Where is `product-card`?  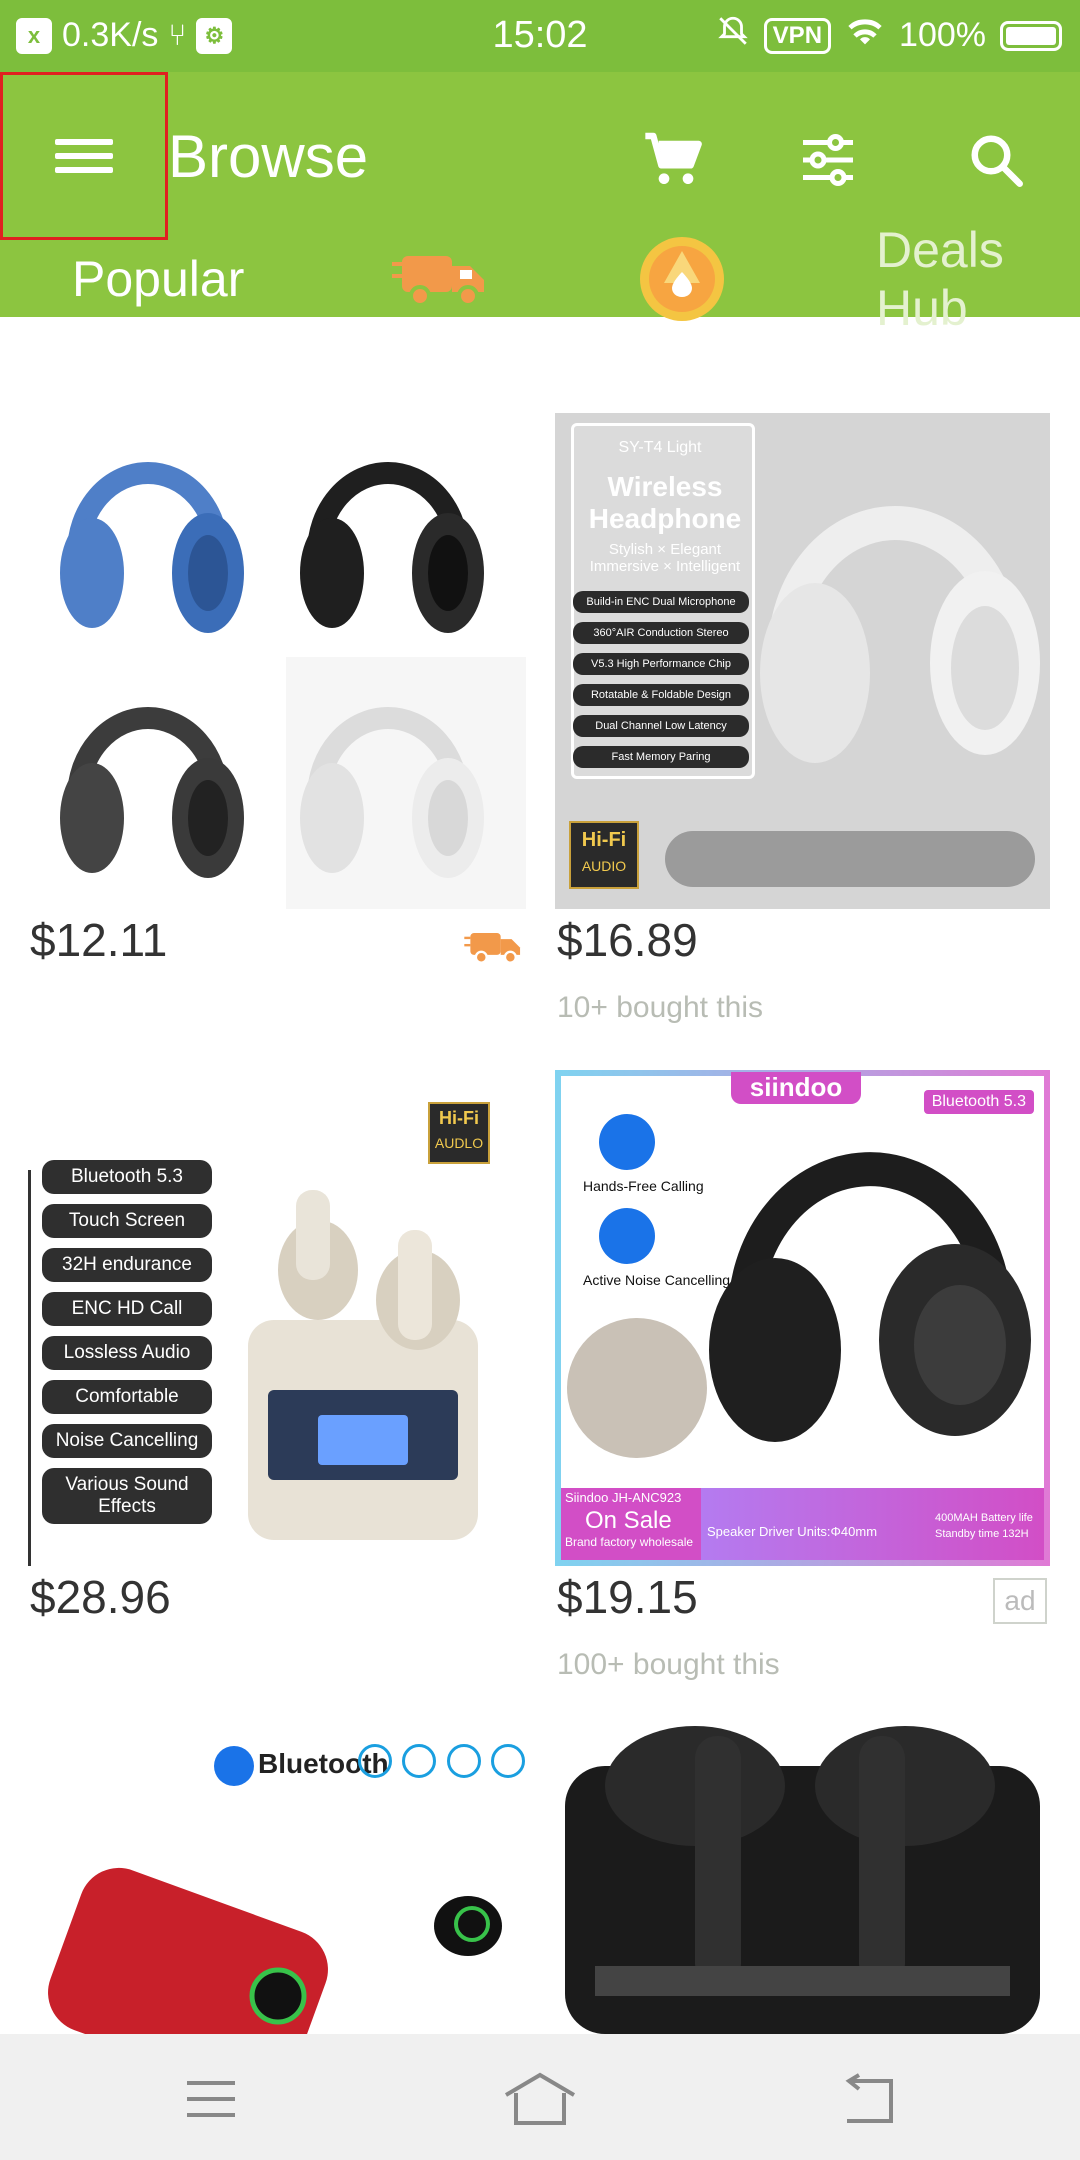 product-card is located at coordinates (805, 1880).